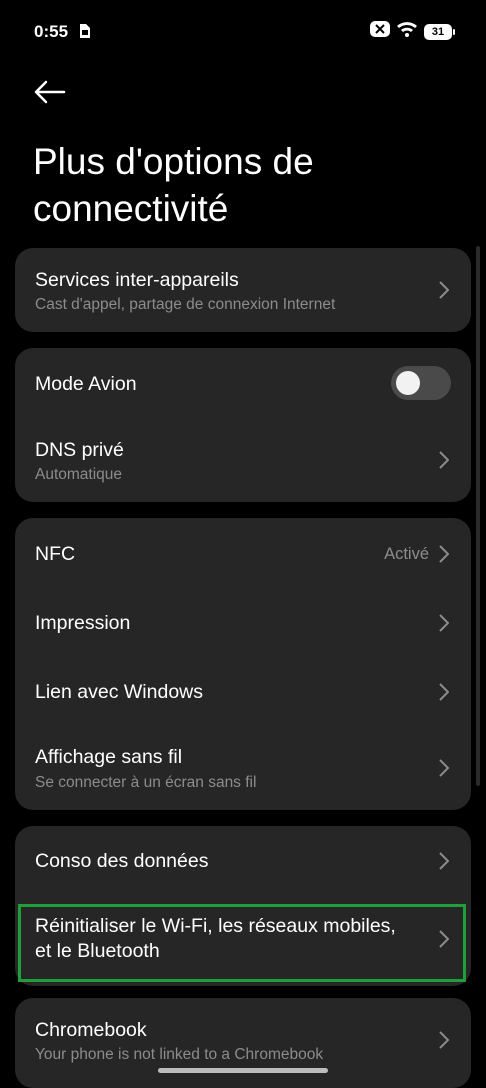  Describe the element at coordinates (380, 31) in the screenshot. I see `notification-off-icon` at that location.